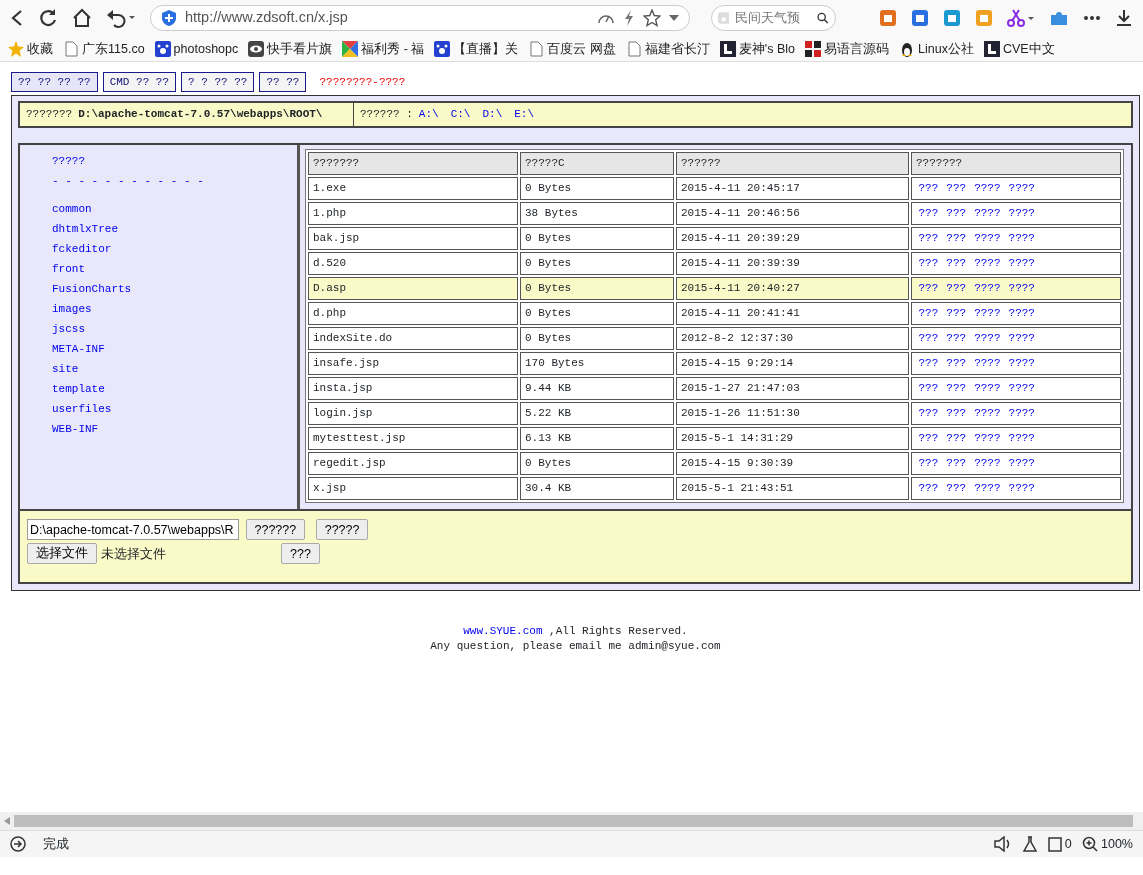 Image resolution: width=1143 pixels, height=875 pixels. What do you see at coordinates (283, 82) in the screenshot?
I see `nav-tab: ?? ??` at bounding box center [283, 82].